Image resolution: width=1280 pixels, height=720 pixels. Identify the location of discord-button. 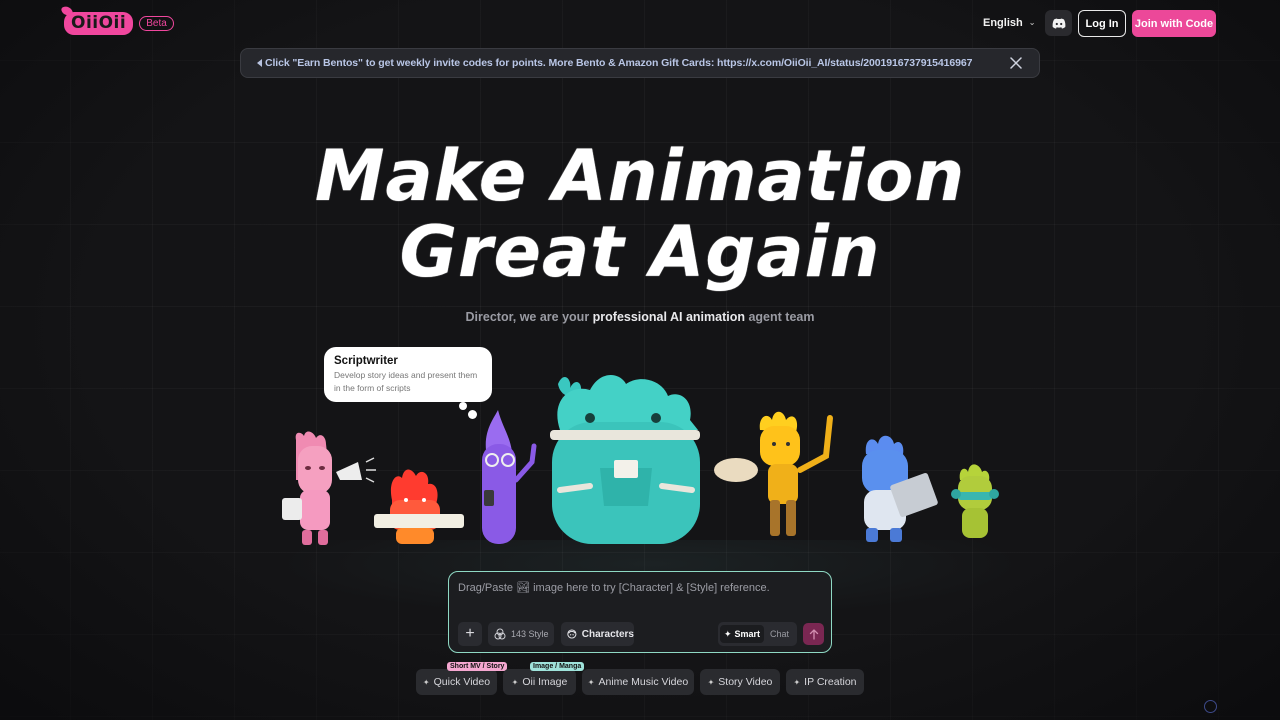
(1058, 23).